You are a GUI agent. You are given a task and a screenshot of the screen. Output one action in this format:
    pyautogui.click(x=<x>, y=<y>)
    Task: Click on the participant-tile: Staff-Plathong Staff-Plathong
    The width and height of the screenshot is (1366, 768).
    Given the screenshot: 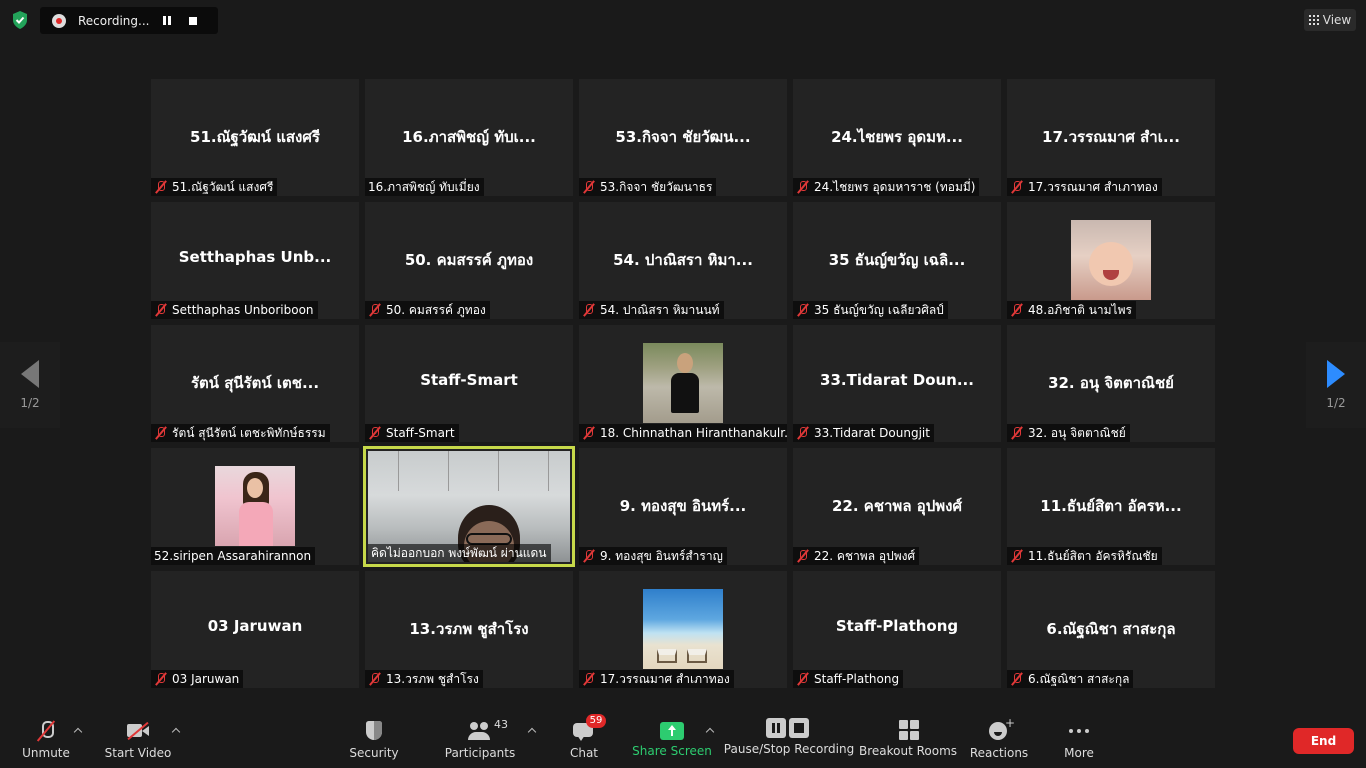 What is the action you would take?
    pyautogui.click(x=897, y=629)
    